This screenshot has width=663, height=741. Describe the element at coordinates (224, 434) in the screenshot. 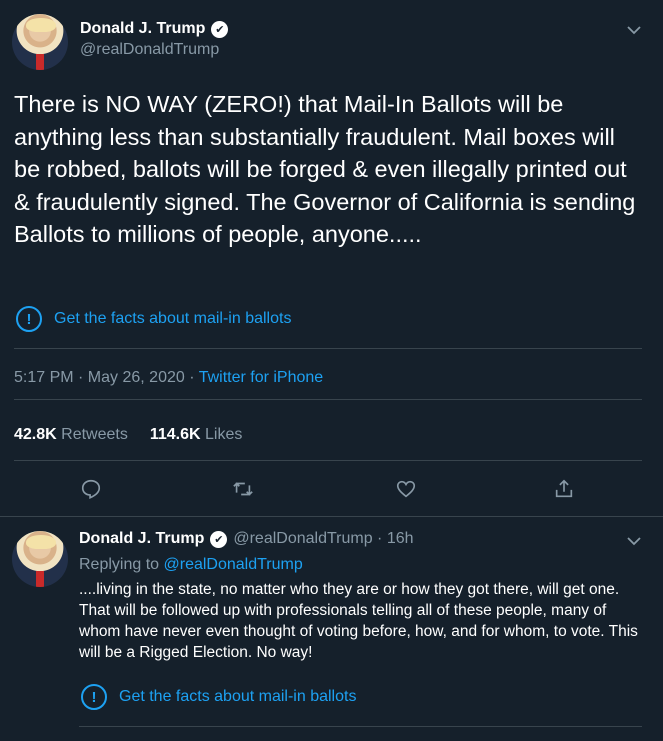

I see `likes-label: Likes` at that location.